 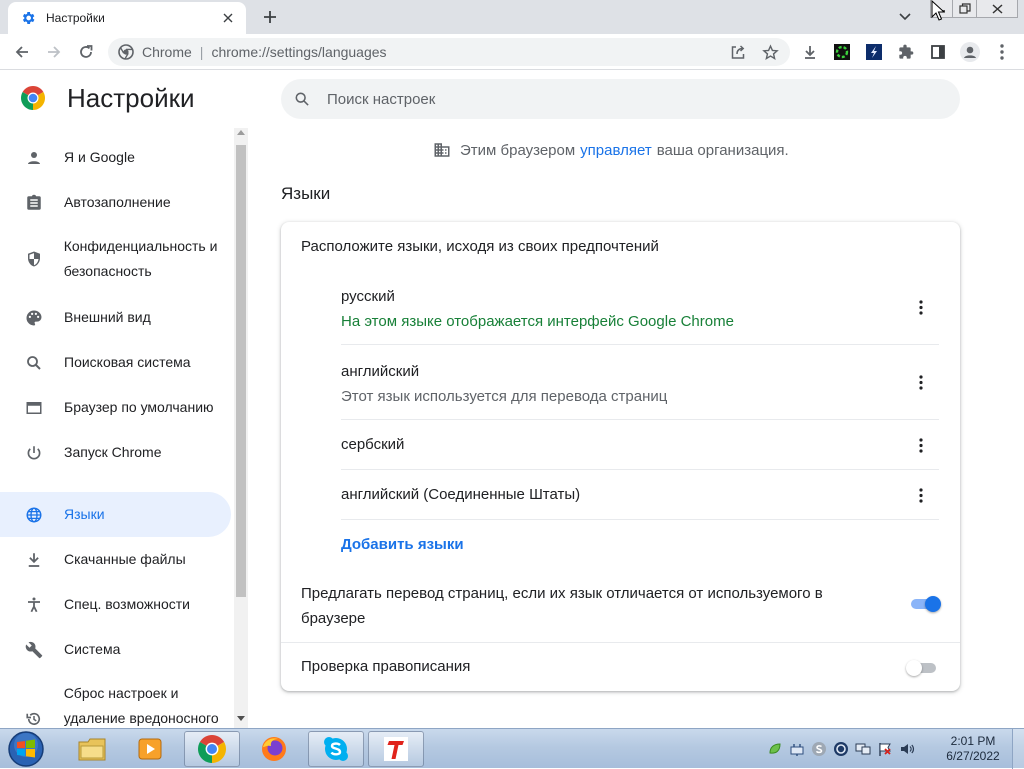 What do you see at coordinates (997, 9) in the screenshot?
I see `close-window-button` at bounding box center [997, 9].